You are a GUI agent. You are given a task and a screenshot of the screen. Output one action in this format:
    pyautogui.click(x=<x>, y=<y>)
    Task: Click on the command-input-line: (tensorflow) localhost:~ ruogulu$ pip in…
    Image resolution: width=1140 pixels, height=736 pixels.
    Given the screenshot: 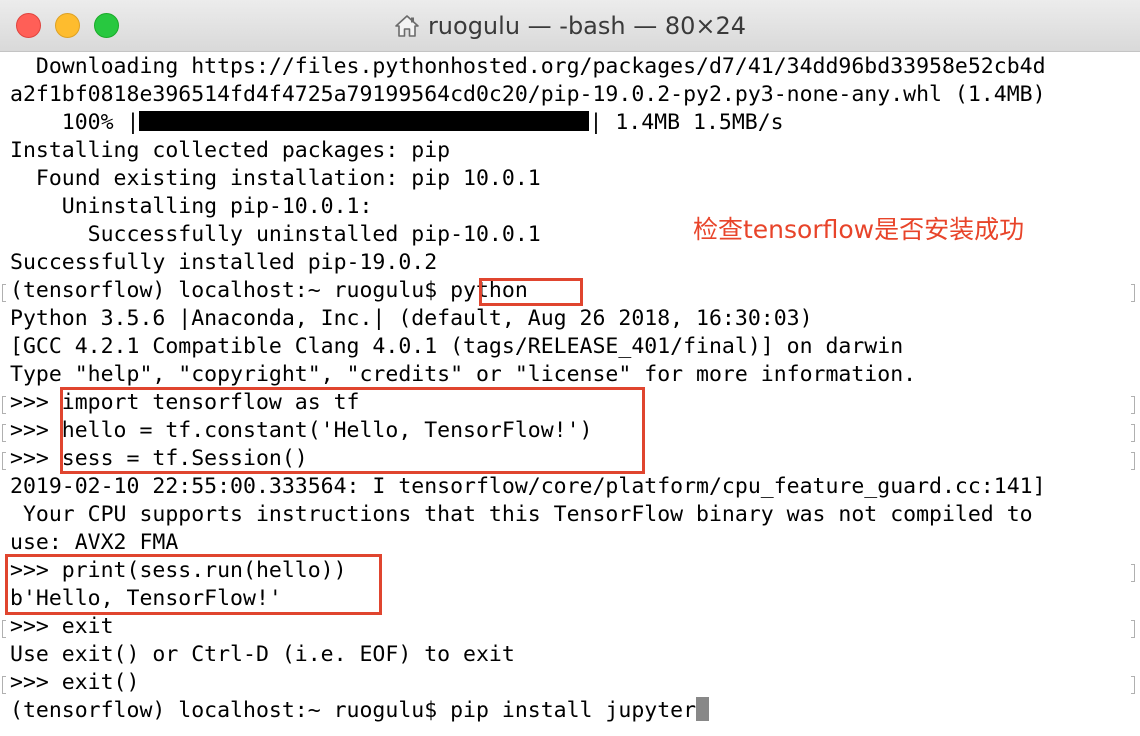 What is the action you would take?
    pyautogui.click(x=360, y=711)
    